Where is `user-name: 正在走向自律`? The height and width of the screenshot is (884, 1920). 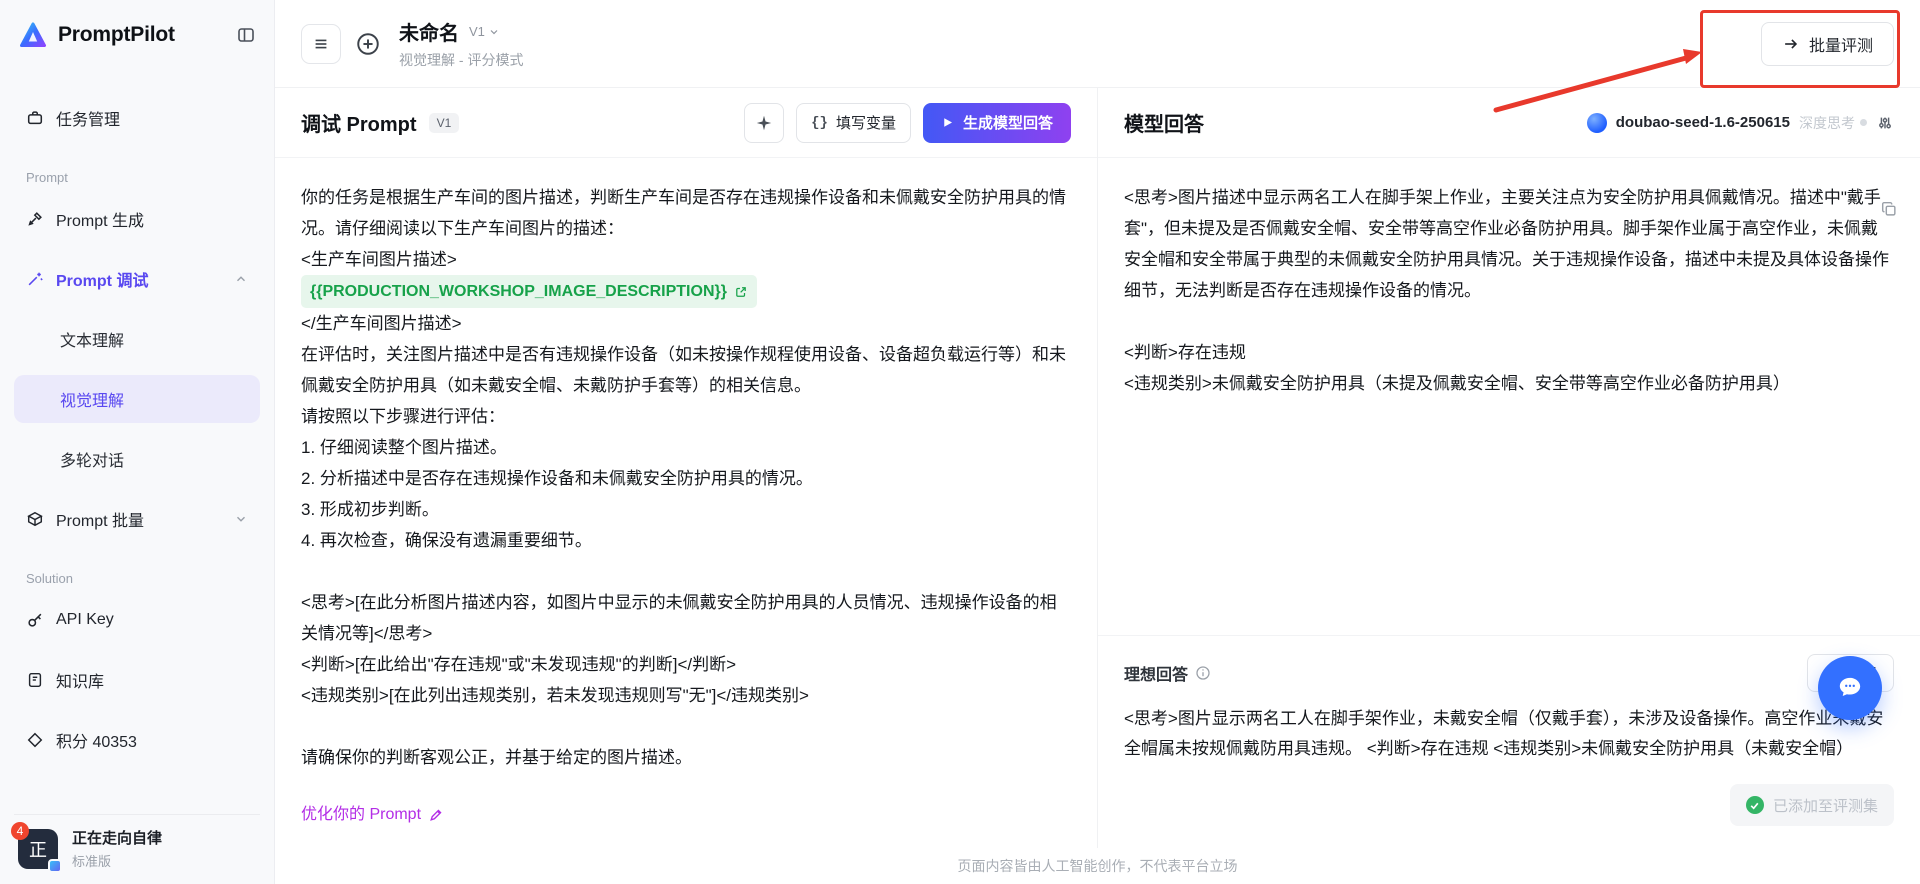
user-name: 正在走向自律 is located at coordinates (117, 838).